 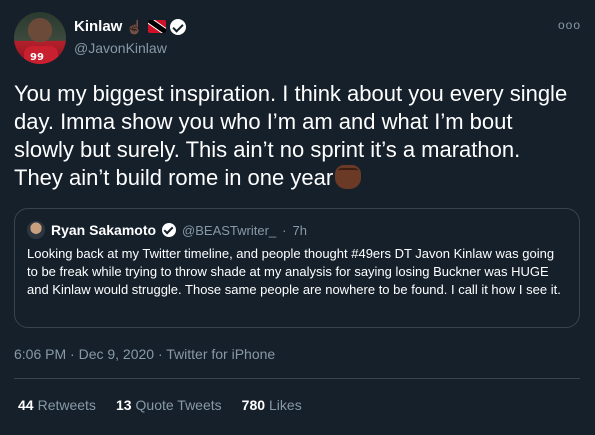 I want to click on quoted-author-name: Ryan Sakamoto, so click(x=104, y=230).